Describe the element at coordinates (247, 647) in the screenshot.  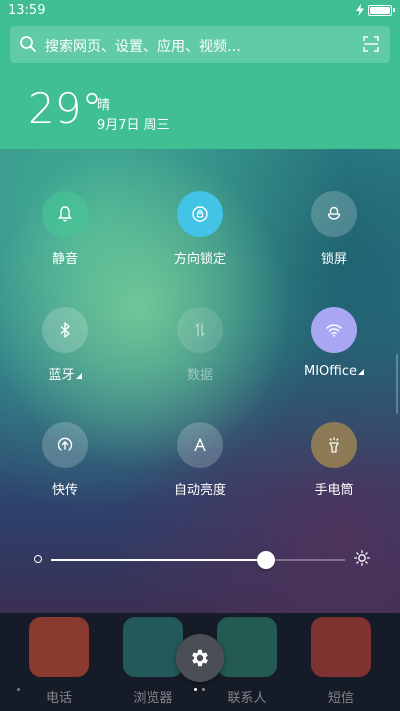
I see `contacts-app-icon` at that location.